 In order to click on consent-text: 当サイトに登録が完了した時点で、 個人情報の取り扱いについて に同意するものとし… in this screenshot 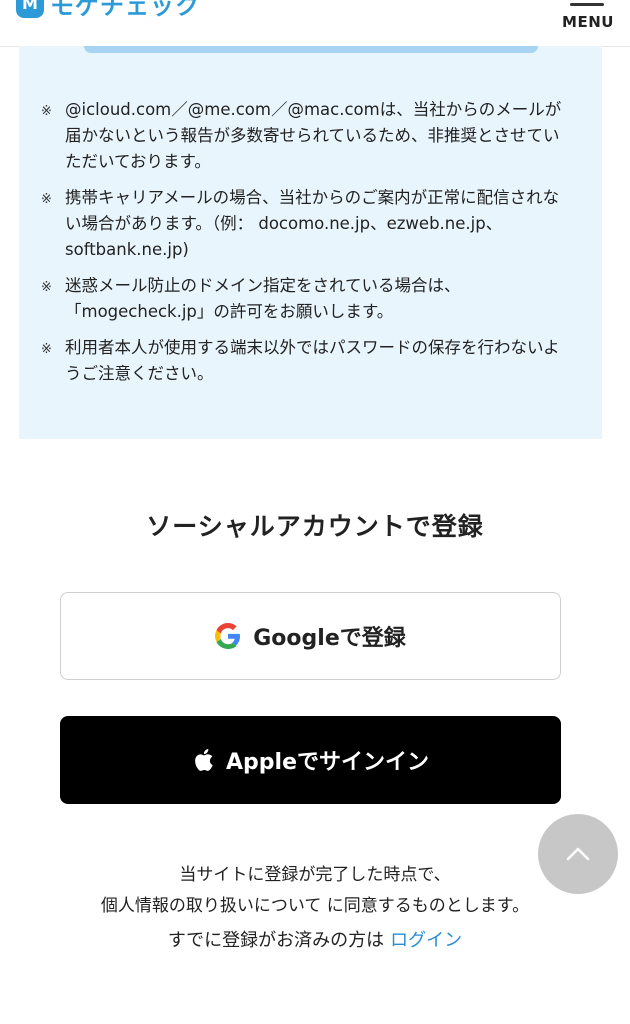, I will do `click(315, 891)`.